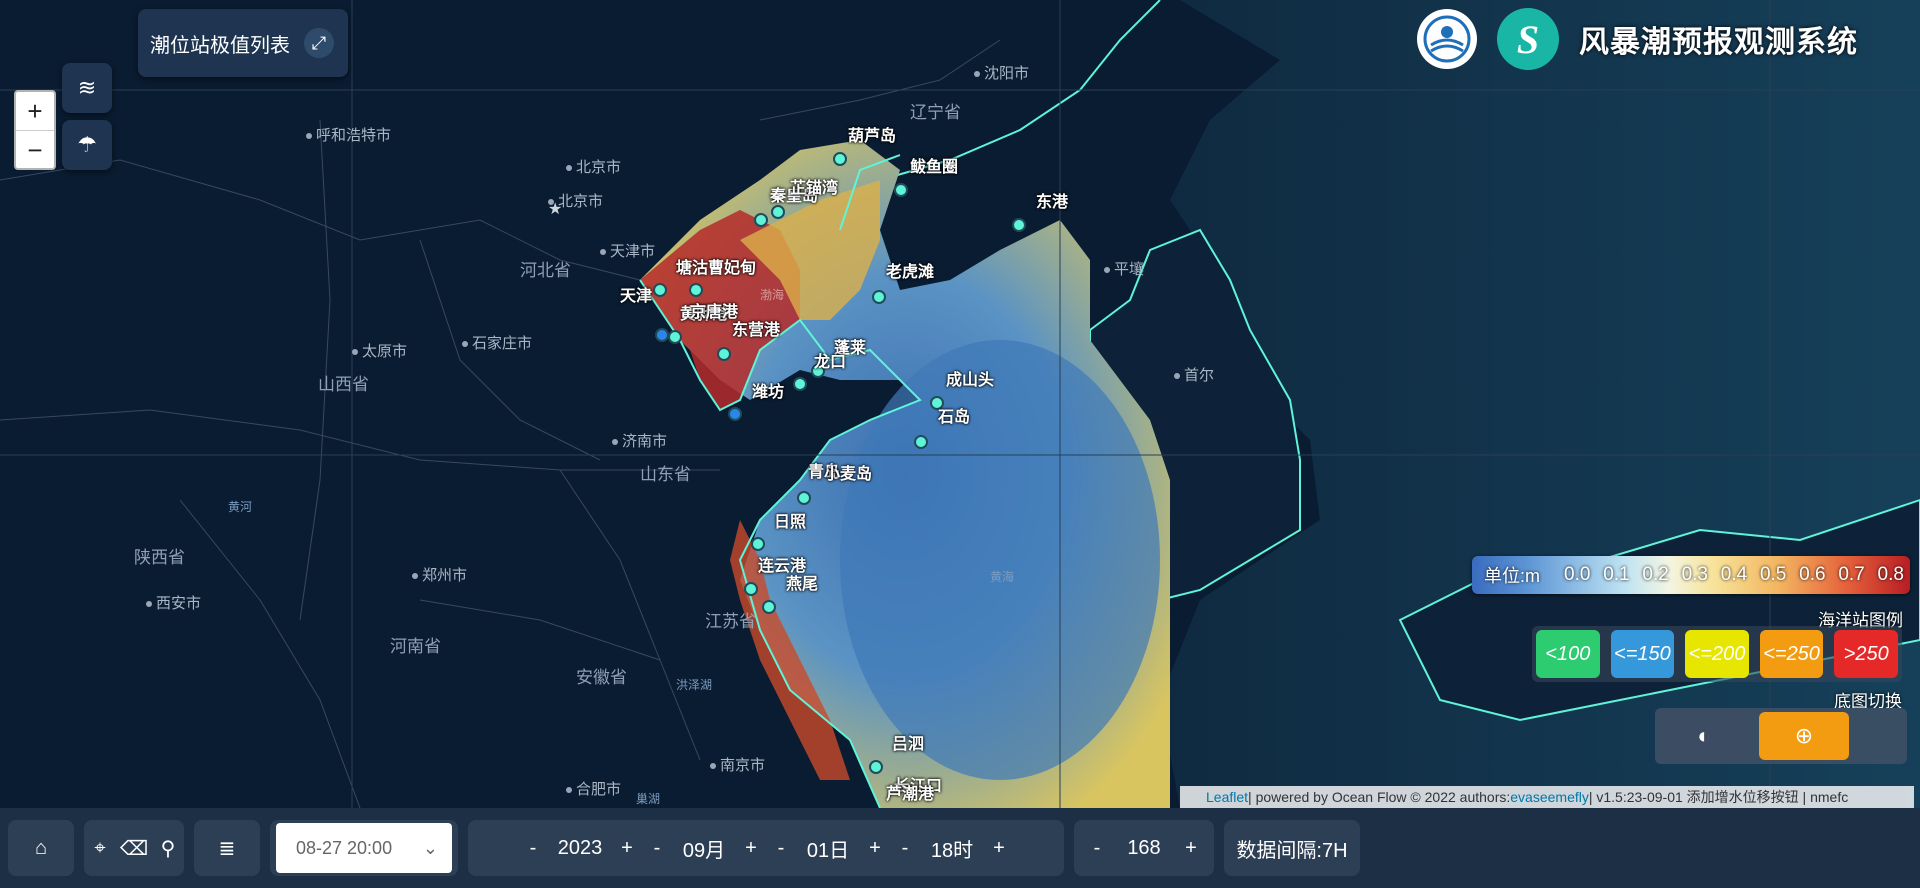 The width and height of the screenshot is (1920, 888). Describe the element at coordinates (1642, 654) in the screenshot. I see `legend-chip-le150: <=150` at that location.